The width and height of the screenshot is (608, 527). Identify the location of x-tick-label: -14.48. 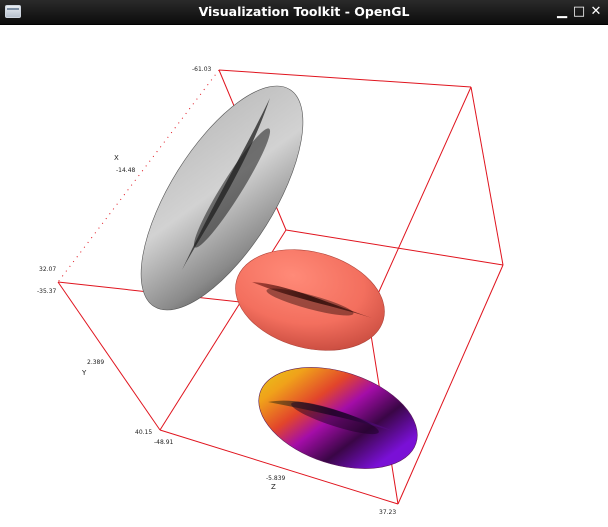
(126, 170).